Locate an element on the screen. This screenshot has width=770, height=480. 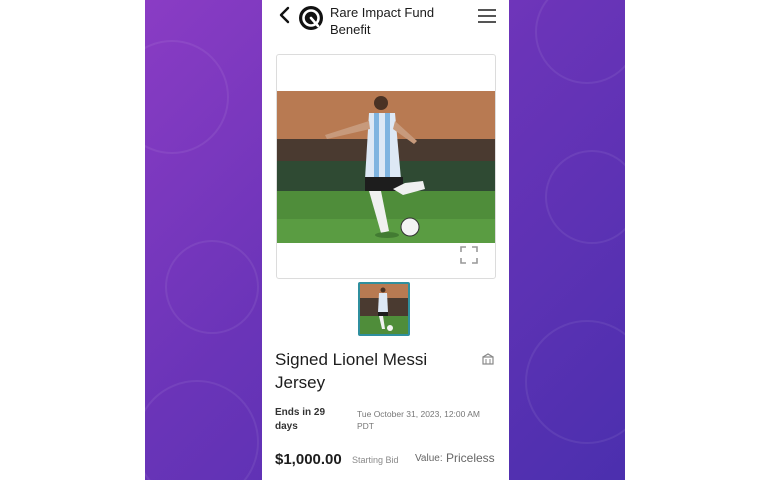
app-header: Rare Impact Fund Benefit is located at coordinates (385, 22).